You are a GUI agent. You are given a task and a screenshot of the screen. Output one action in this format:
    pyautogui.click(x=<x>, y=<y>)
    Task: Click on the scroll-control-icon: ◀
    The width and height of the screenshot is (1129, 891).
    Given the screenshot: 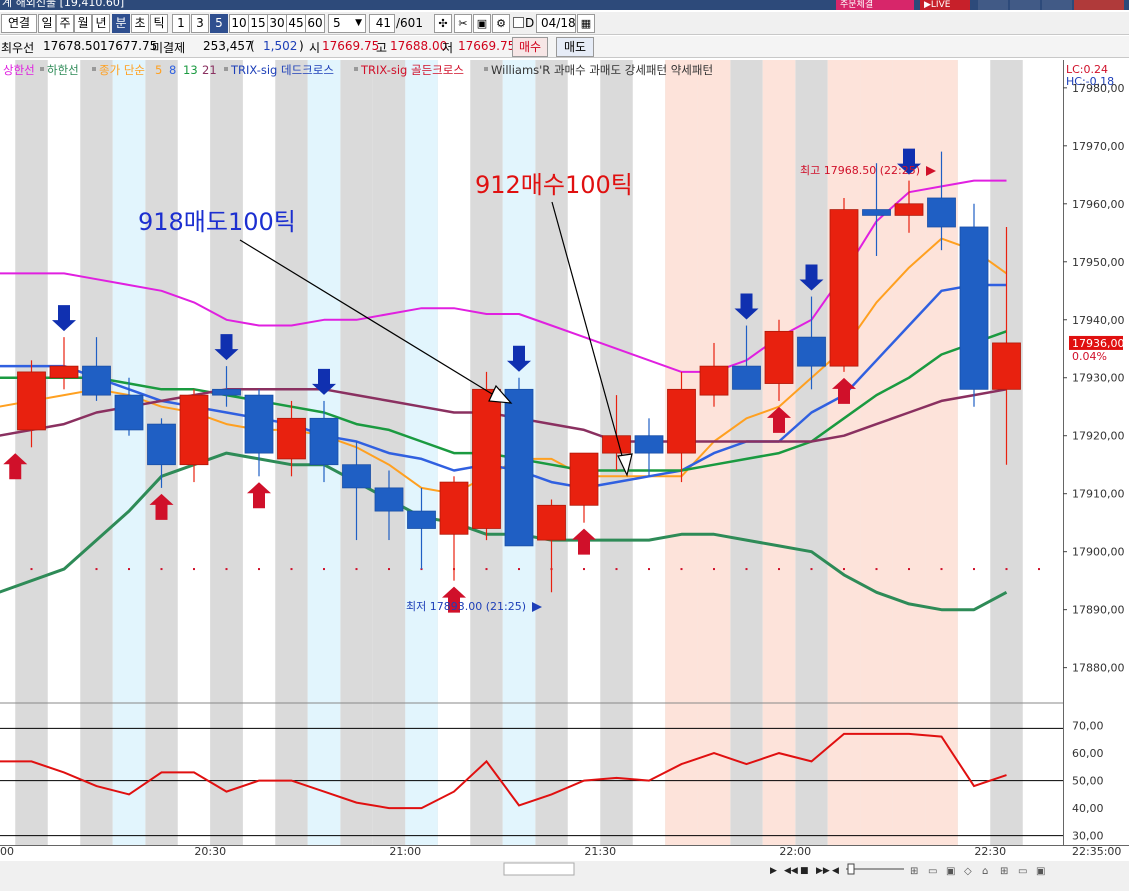 What is the action you would take?
    pyautogui.click(x=835, y=871)
    